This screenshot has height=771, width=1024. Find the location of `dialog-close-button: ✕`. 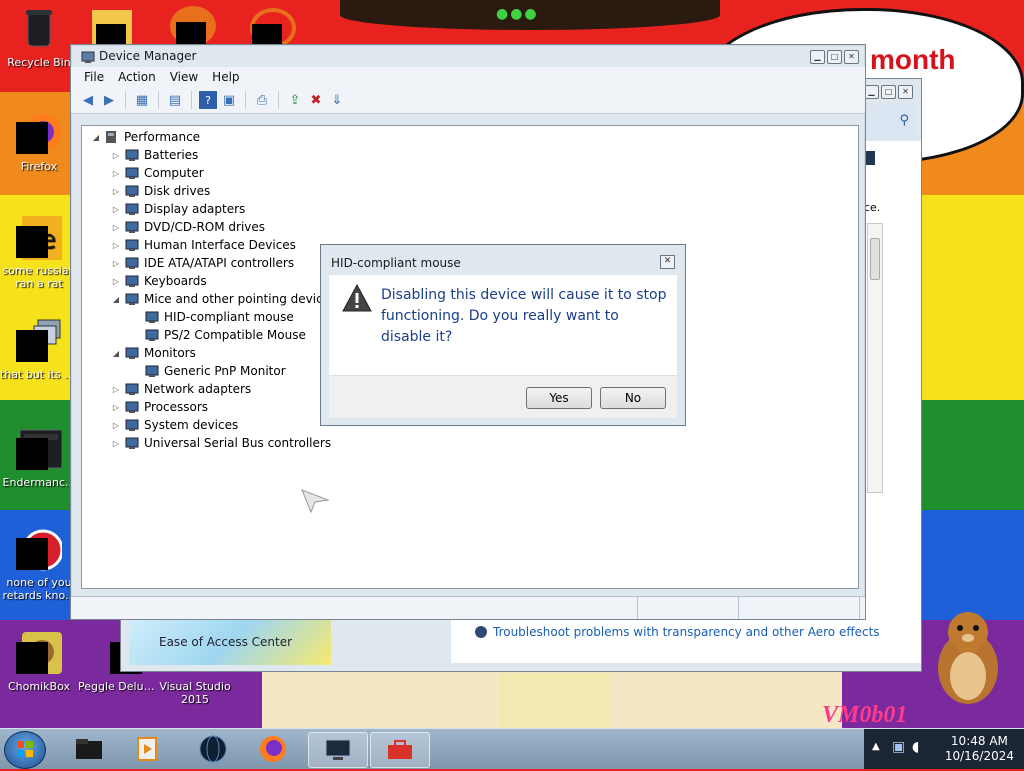

dialog-close-button: ✕ is located at coordinates (667, 262).